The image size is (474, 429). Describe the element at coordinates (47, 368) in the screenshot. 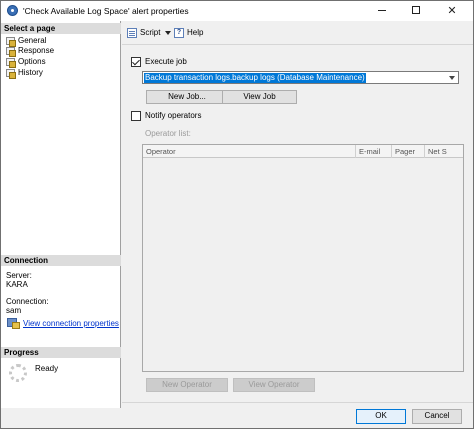

I see `progress-status: Ready` at that location.